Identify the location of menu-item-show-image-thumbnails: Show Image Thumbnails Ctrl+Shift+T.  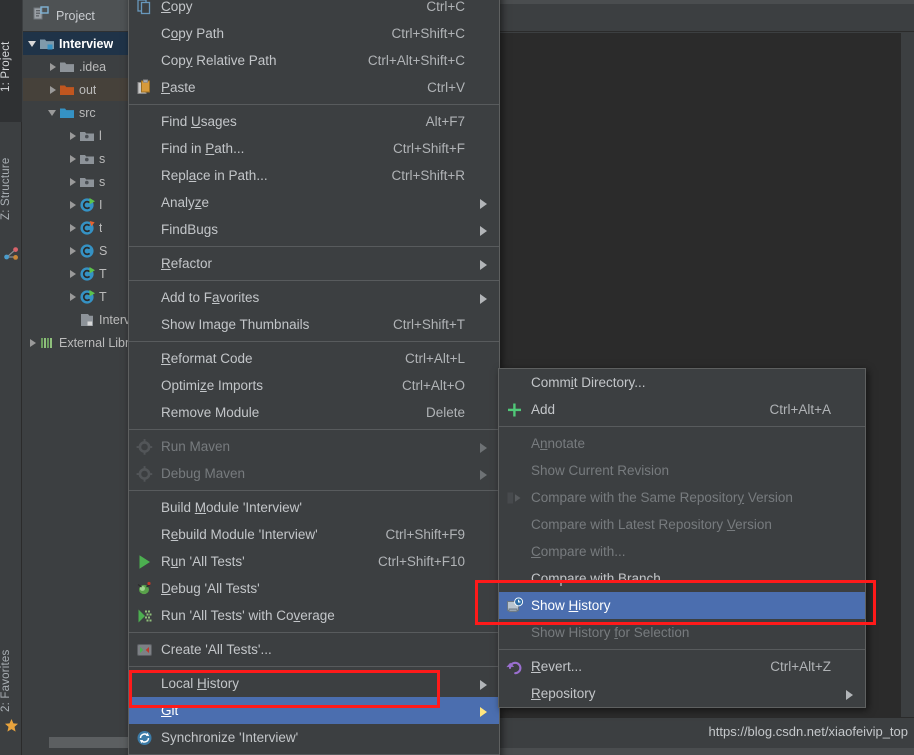
(314, 324).